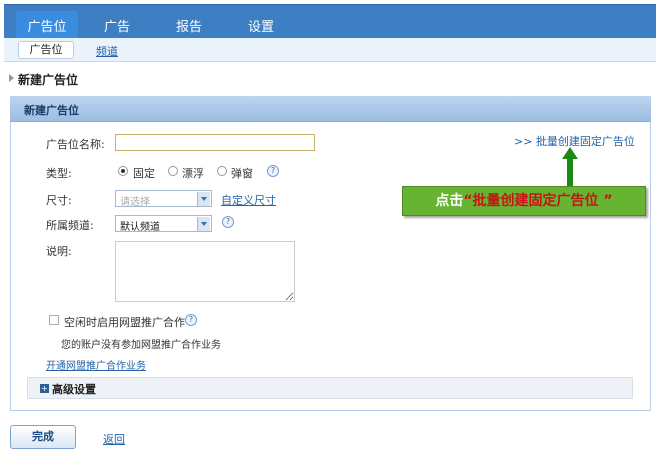 The image size is (660, 459). Describe the element at coordinates (48, 80) in the screenshot. I see `page-title: 新建广告位` at that location.